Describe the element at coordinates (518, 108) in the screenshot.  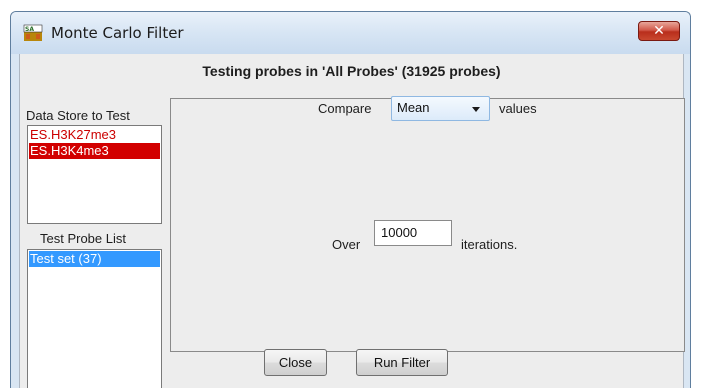
I see `values-label: values` at that location.